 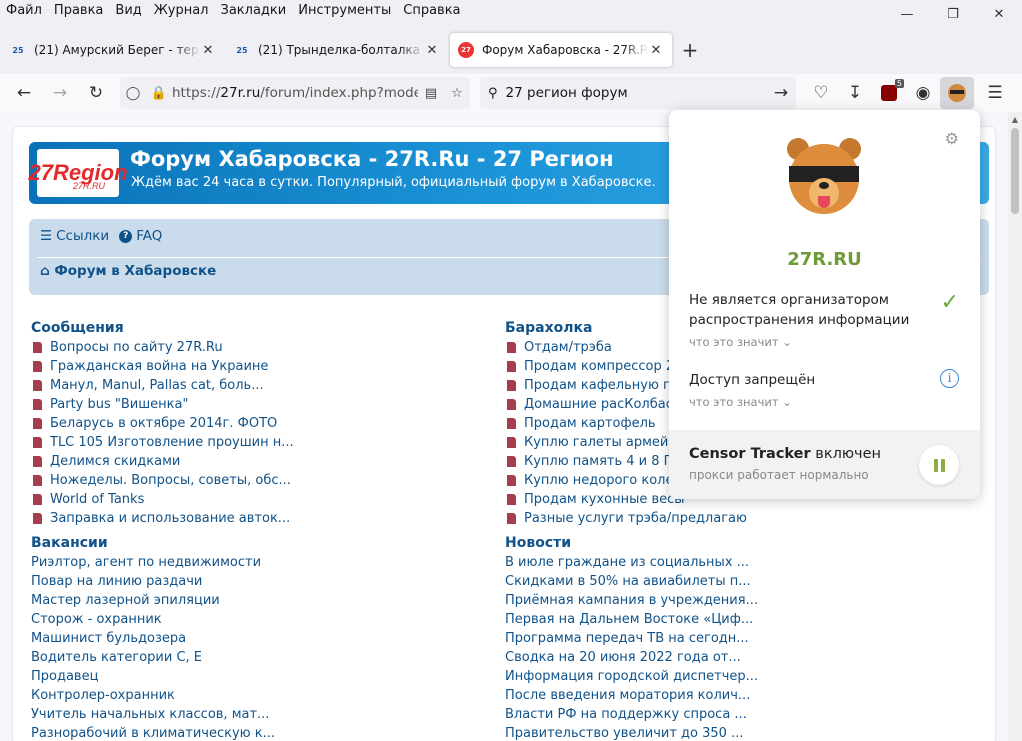 What do you see at coordinates (949, 378) in the screenshot?
I see `info-icon: i` at bounding box center [949, 378].